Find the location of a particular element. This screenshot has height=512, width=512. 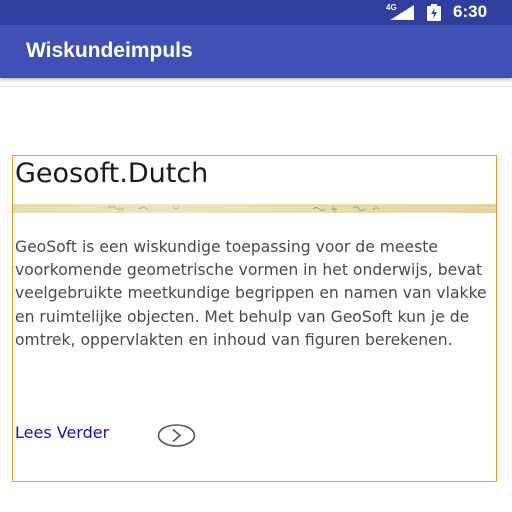

card-banner-image is located at coordinates (254, 208).